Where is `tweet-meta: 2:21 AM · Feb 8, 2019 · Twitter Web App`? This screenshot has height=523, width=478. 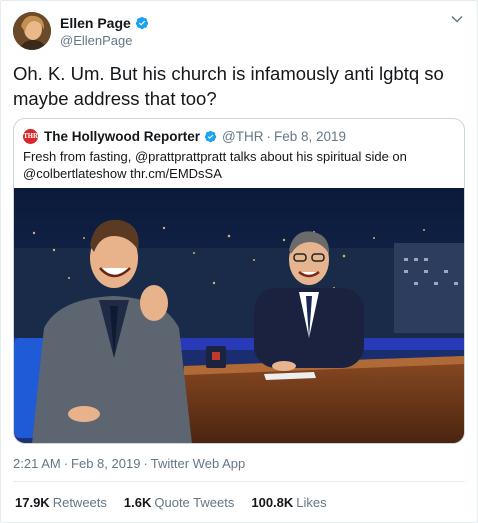
tweet-meta: 2:21 AM · Feb 8, 2019 · Twitter Web App is located at coordinates (129, 463).